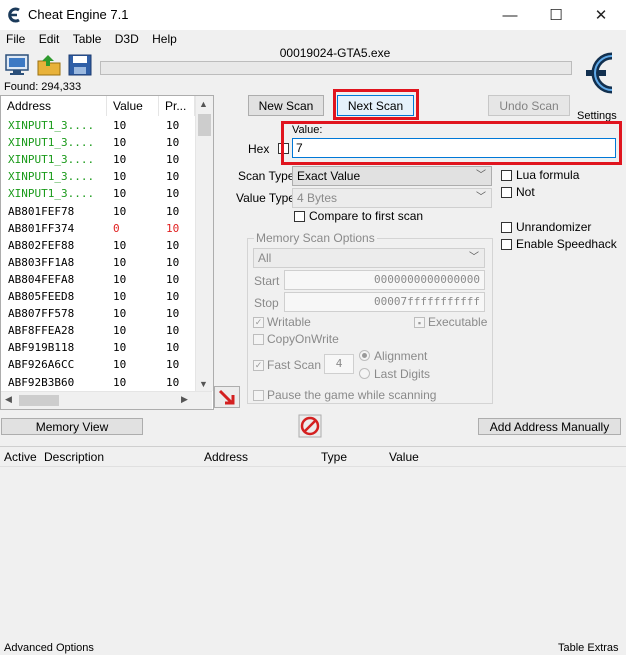  What do you see at coordinates (98, 211) in the screenshot?
I see `result-row: AB801FEF78 10 10` at bounding box center [98, 211].